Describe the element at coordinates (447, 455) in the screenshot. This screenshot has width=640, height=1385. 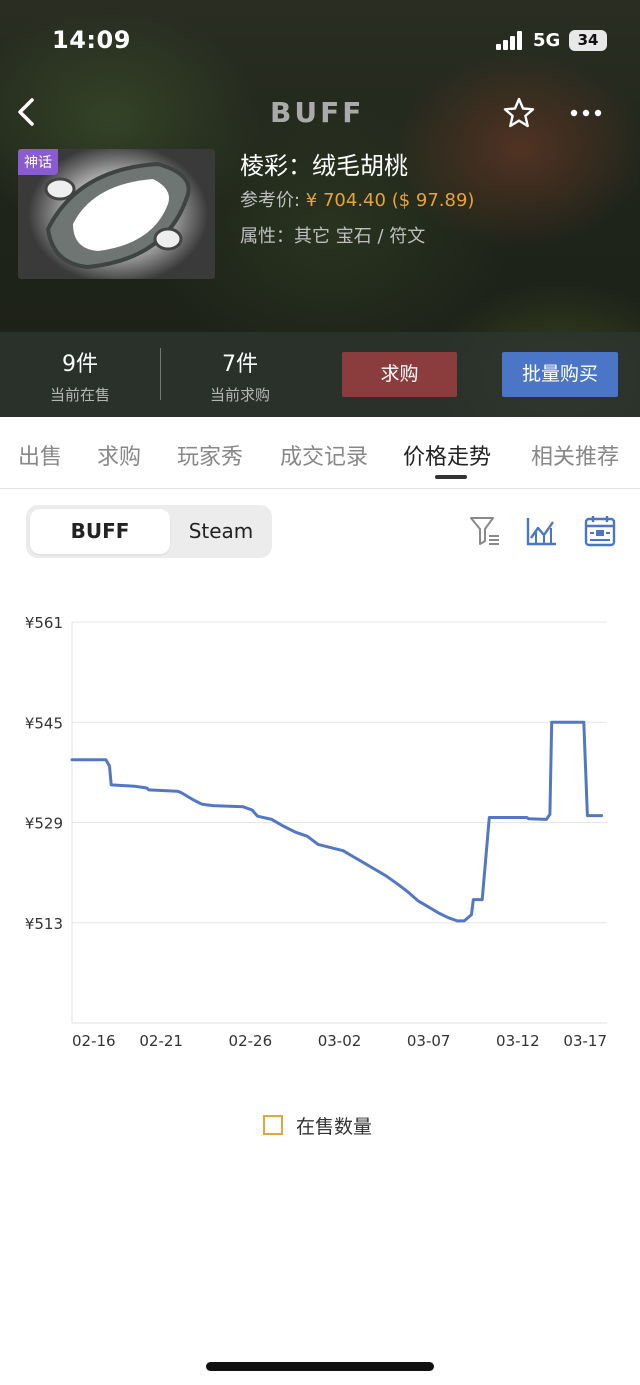
I see `tab-price-trend: 价格走势` at that location.